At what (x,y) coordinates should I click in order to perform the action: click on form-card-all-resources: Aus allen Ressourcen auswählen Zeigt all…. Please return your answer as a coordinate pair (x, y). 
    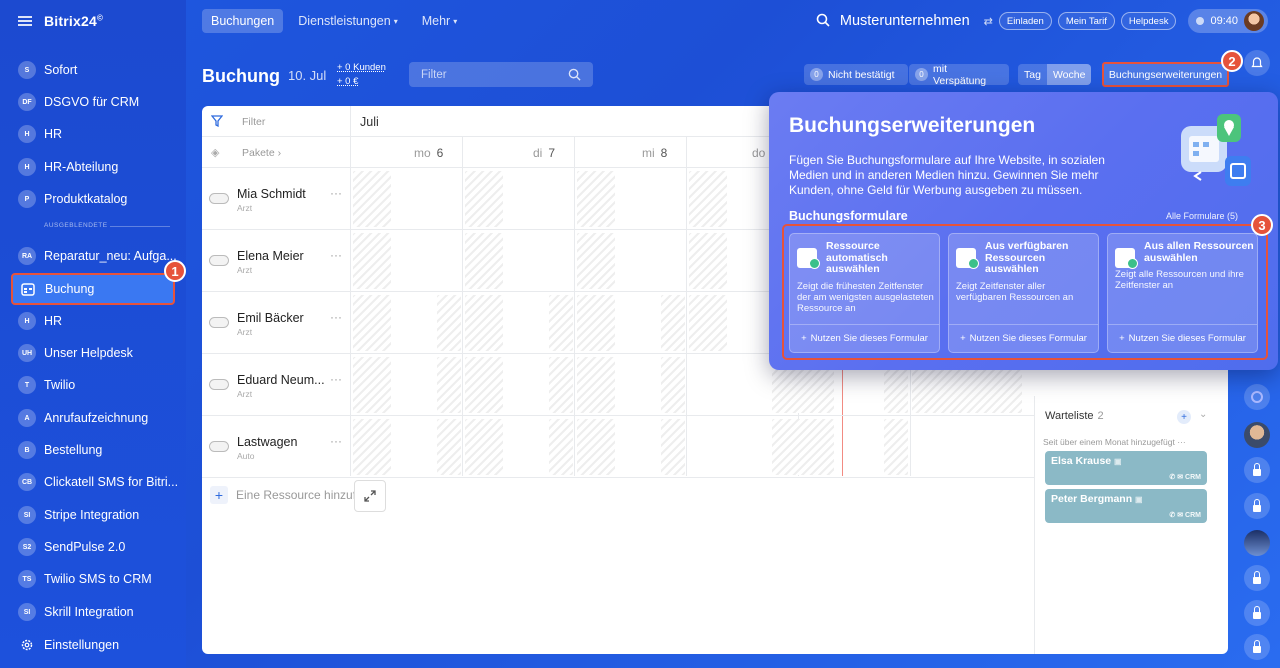
    Looking at the image, I should click on (1182, 293).